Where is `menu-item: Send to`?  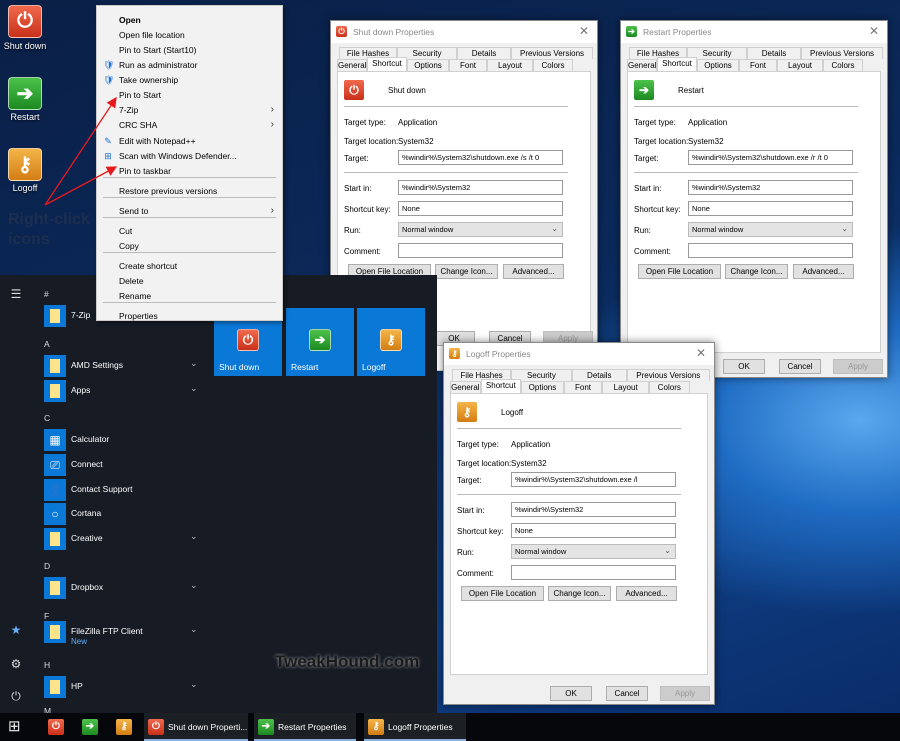 menu-item: Send to is located at coordinates (189, 210).